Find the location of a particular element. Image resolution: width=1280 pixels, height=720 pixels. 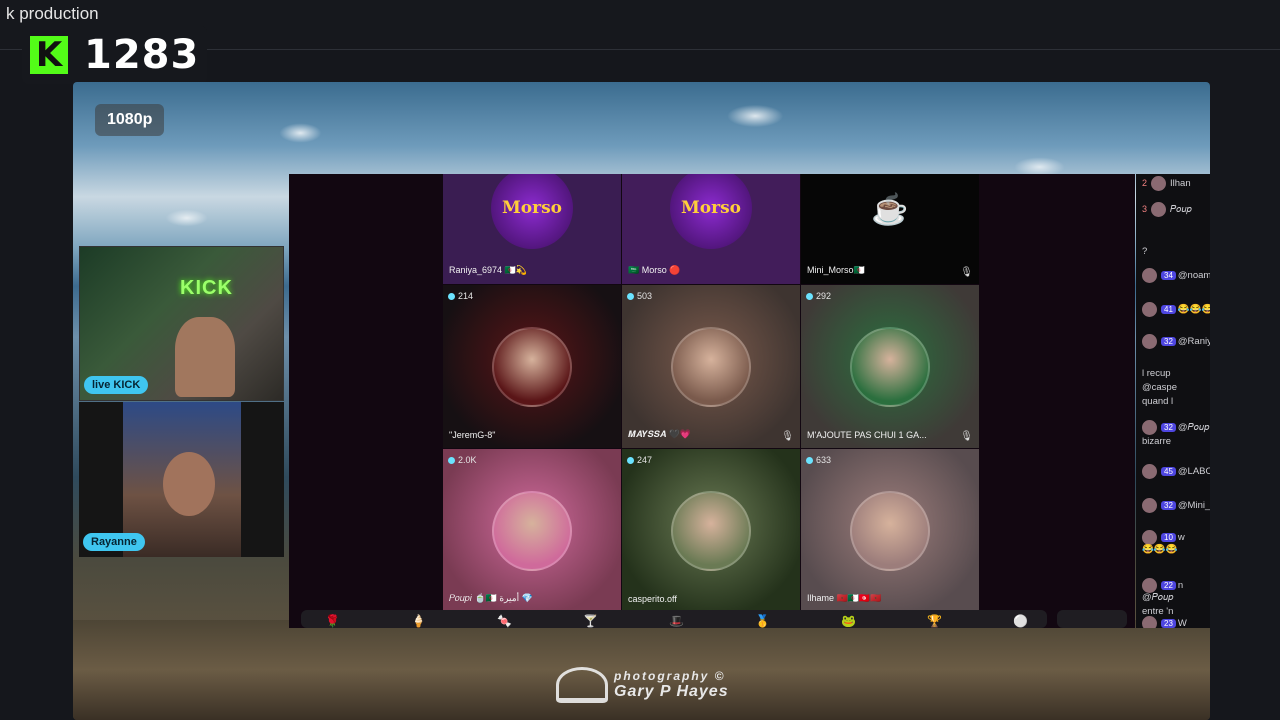

webcam-streamer: KICK live KICK is located at coordinates (181, 323).